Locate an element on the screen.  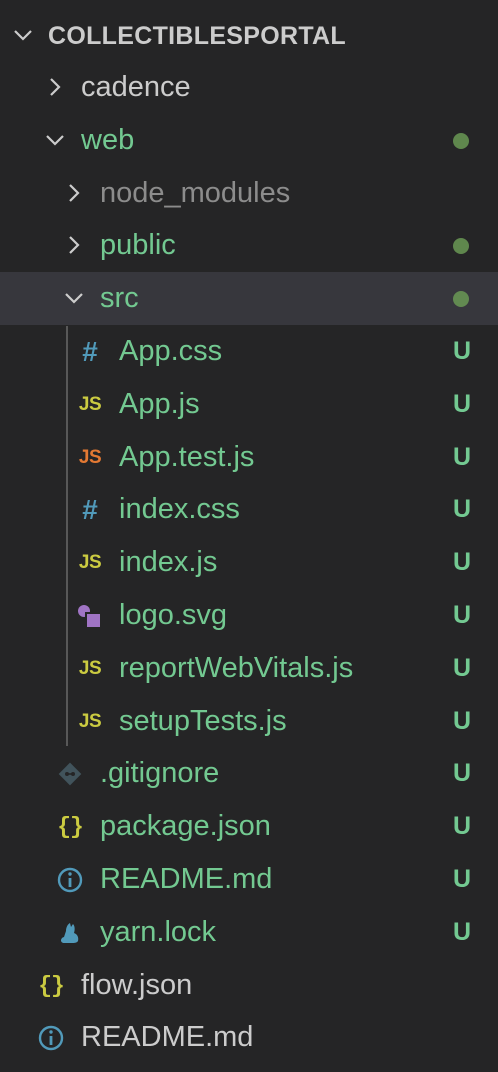
tree-item-app-test-js: JS App.test.js U is located at coordinates (249, 457).